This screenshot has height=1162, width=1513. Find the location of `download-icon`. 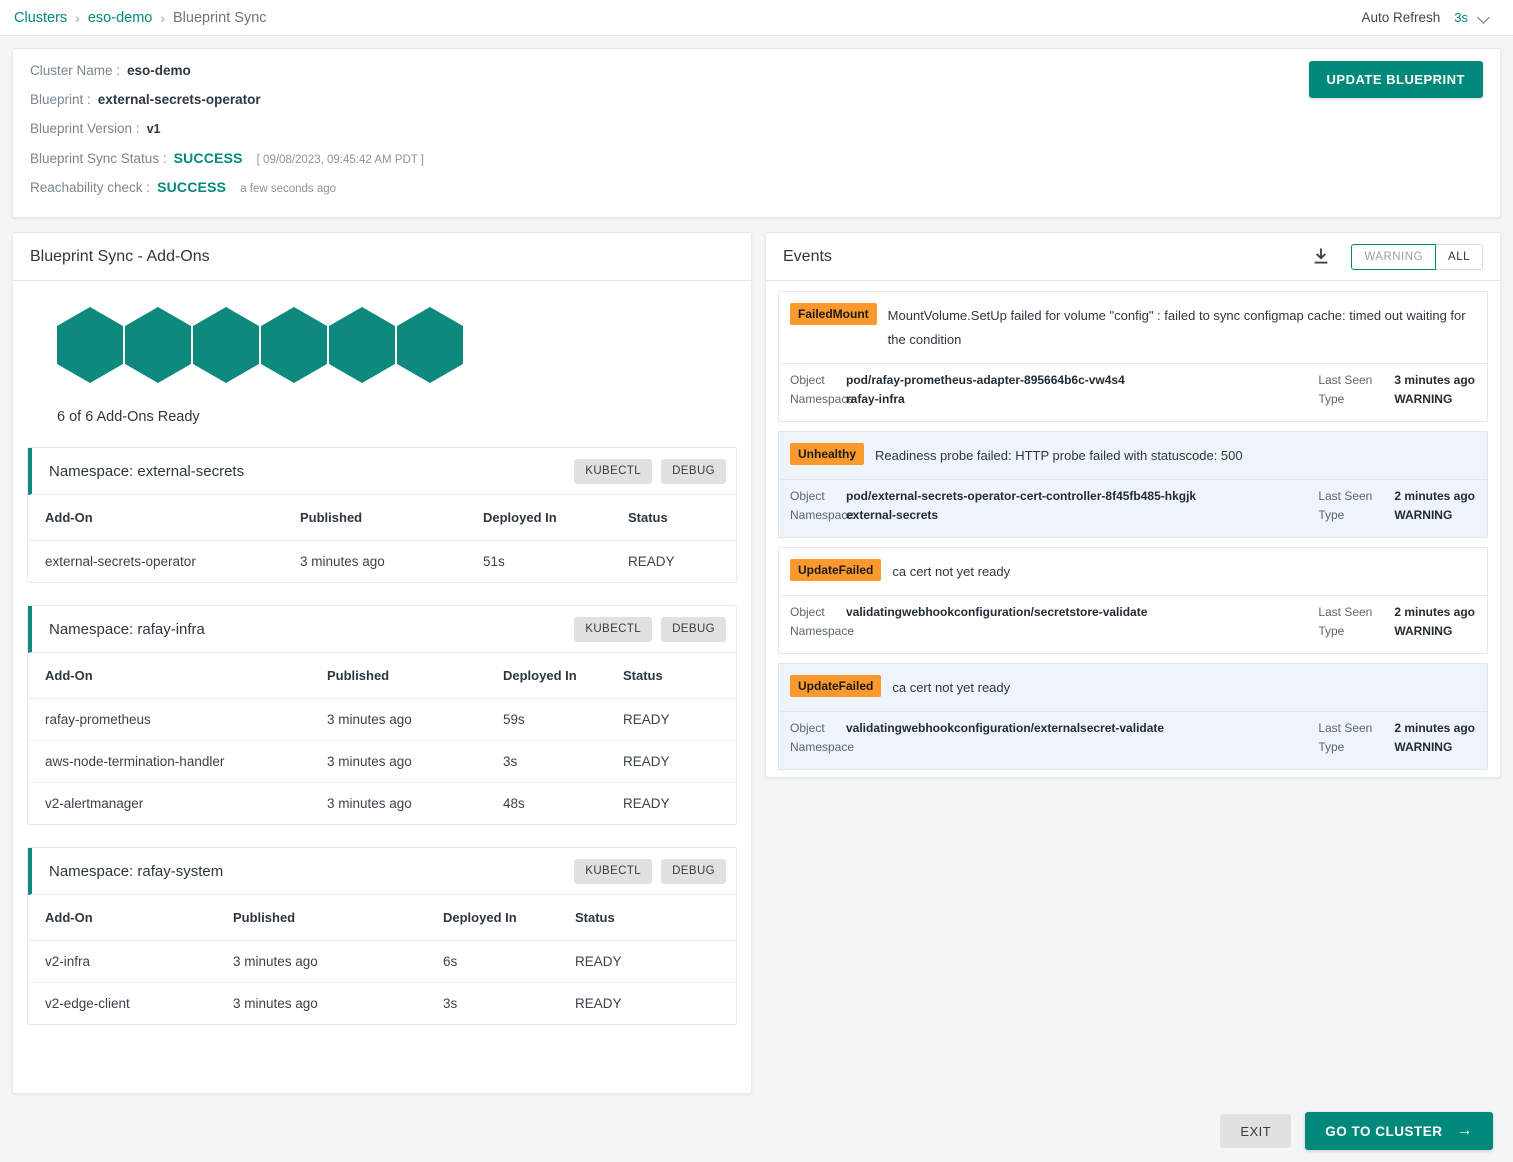

download-icon is located at coordinates (1321, 257).